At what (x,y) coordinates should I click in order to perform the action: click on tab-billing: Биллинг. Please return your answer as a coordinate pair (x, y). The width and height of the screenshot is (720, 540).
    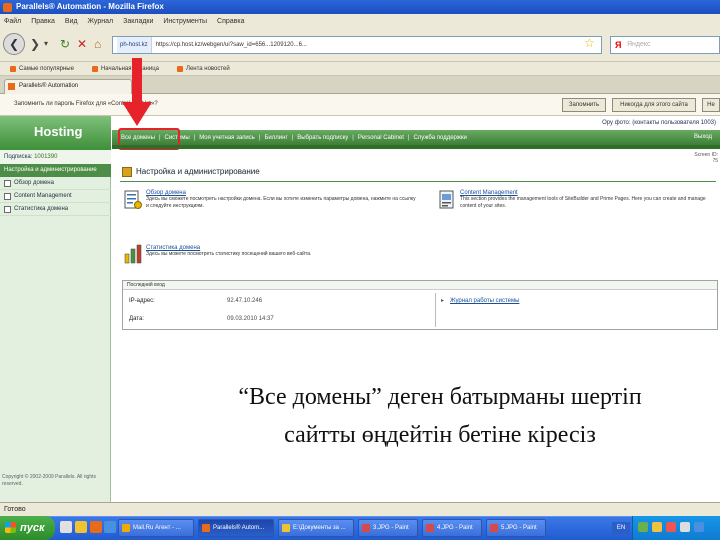
    Looking at the image, I should click on (275, 138).